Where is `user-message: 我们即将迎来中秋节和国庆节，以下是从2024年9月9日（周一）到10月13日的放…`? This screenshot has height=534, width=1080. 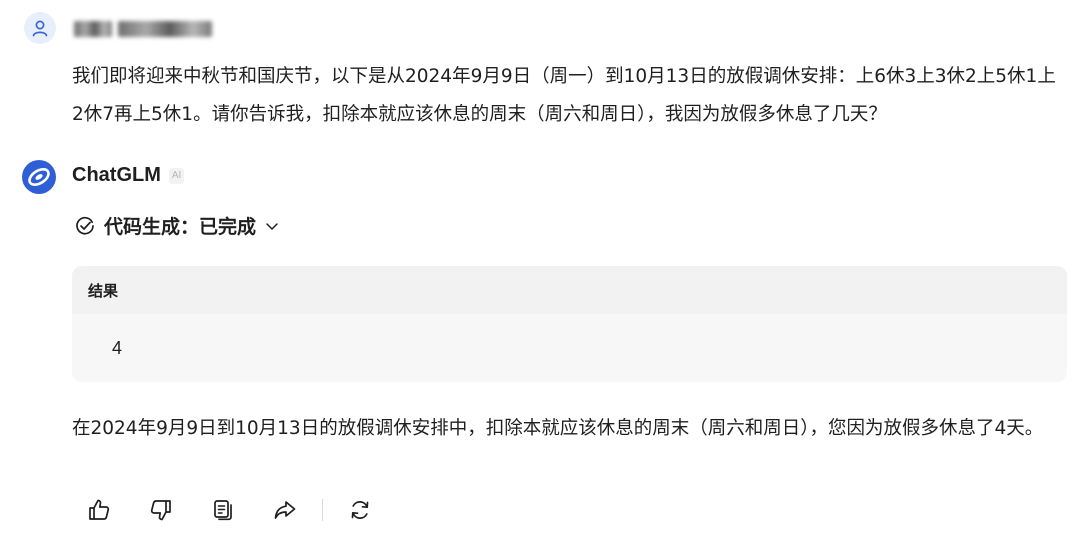 user-message: 我们即将迎来中秋节和国庆节，以下是从2024年9月9日（周一）到10月13日的放… is located at coordinates (564, 95).